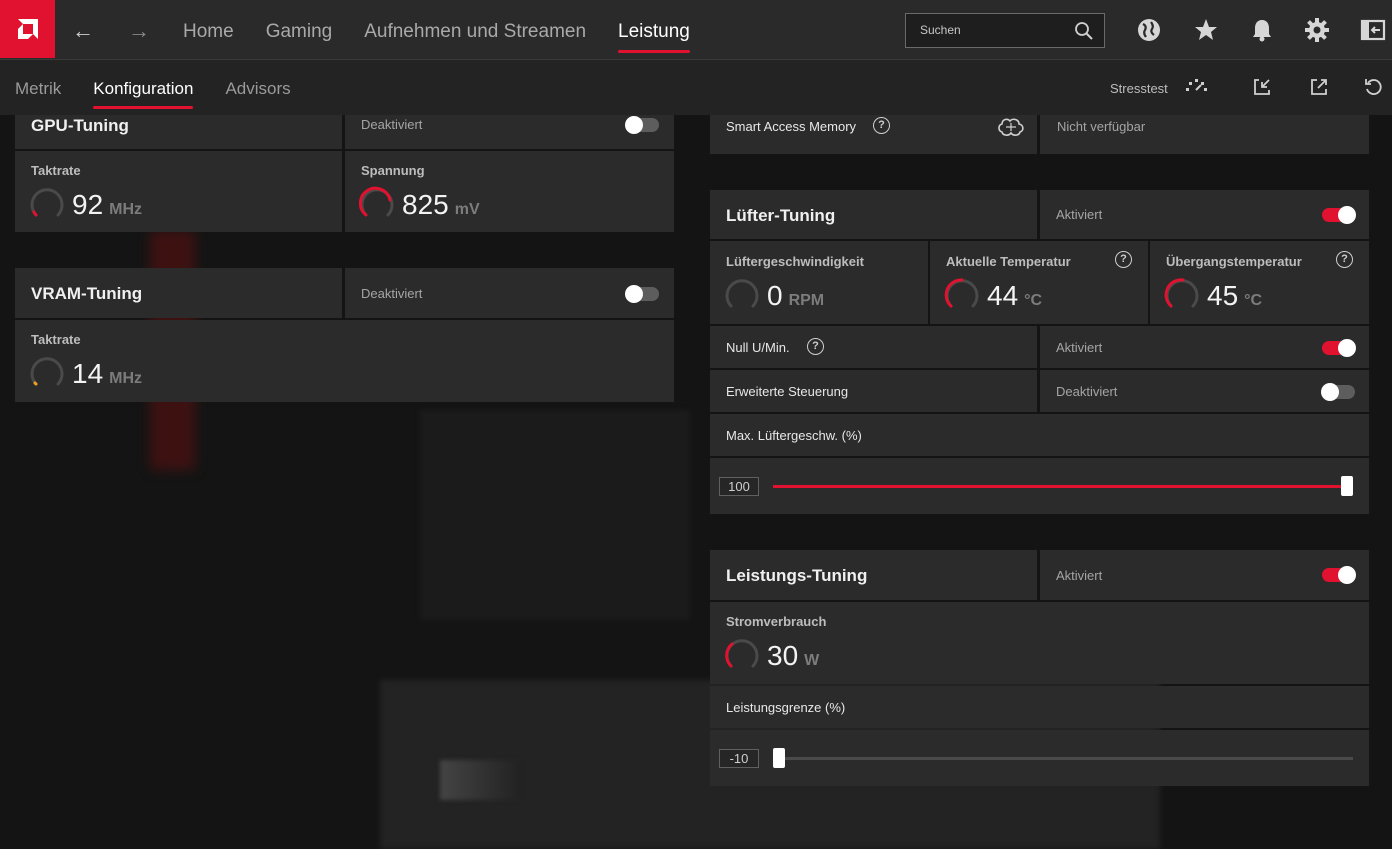  What do you see at coordinates (1101, 126) in the screenshot?
I see `sam-status: Nicht verfügbar` at bounding box center [1101, 126].